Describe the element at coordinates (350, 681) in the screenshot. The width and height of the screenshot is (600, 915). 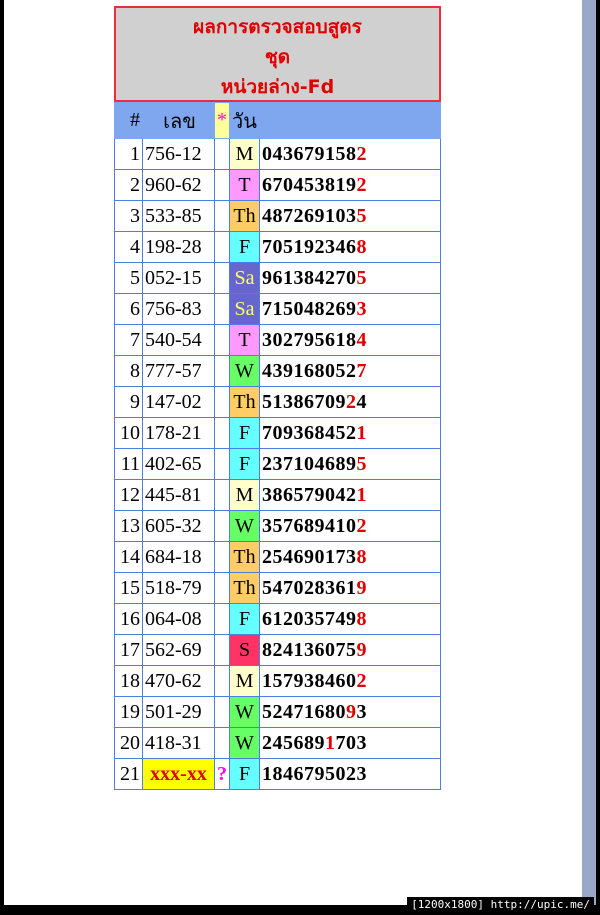
I see `row-digits: 1579384602` at that location.